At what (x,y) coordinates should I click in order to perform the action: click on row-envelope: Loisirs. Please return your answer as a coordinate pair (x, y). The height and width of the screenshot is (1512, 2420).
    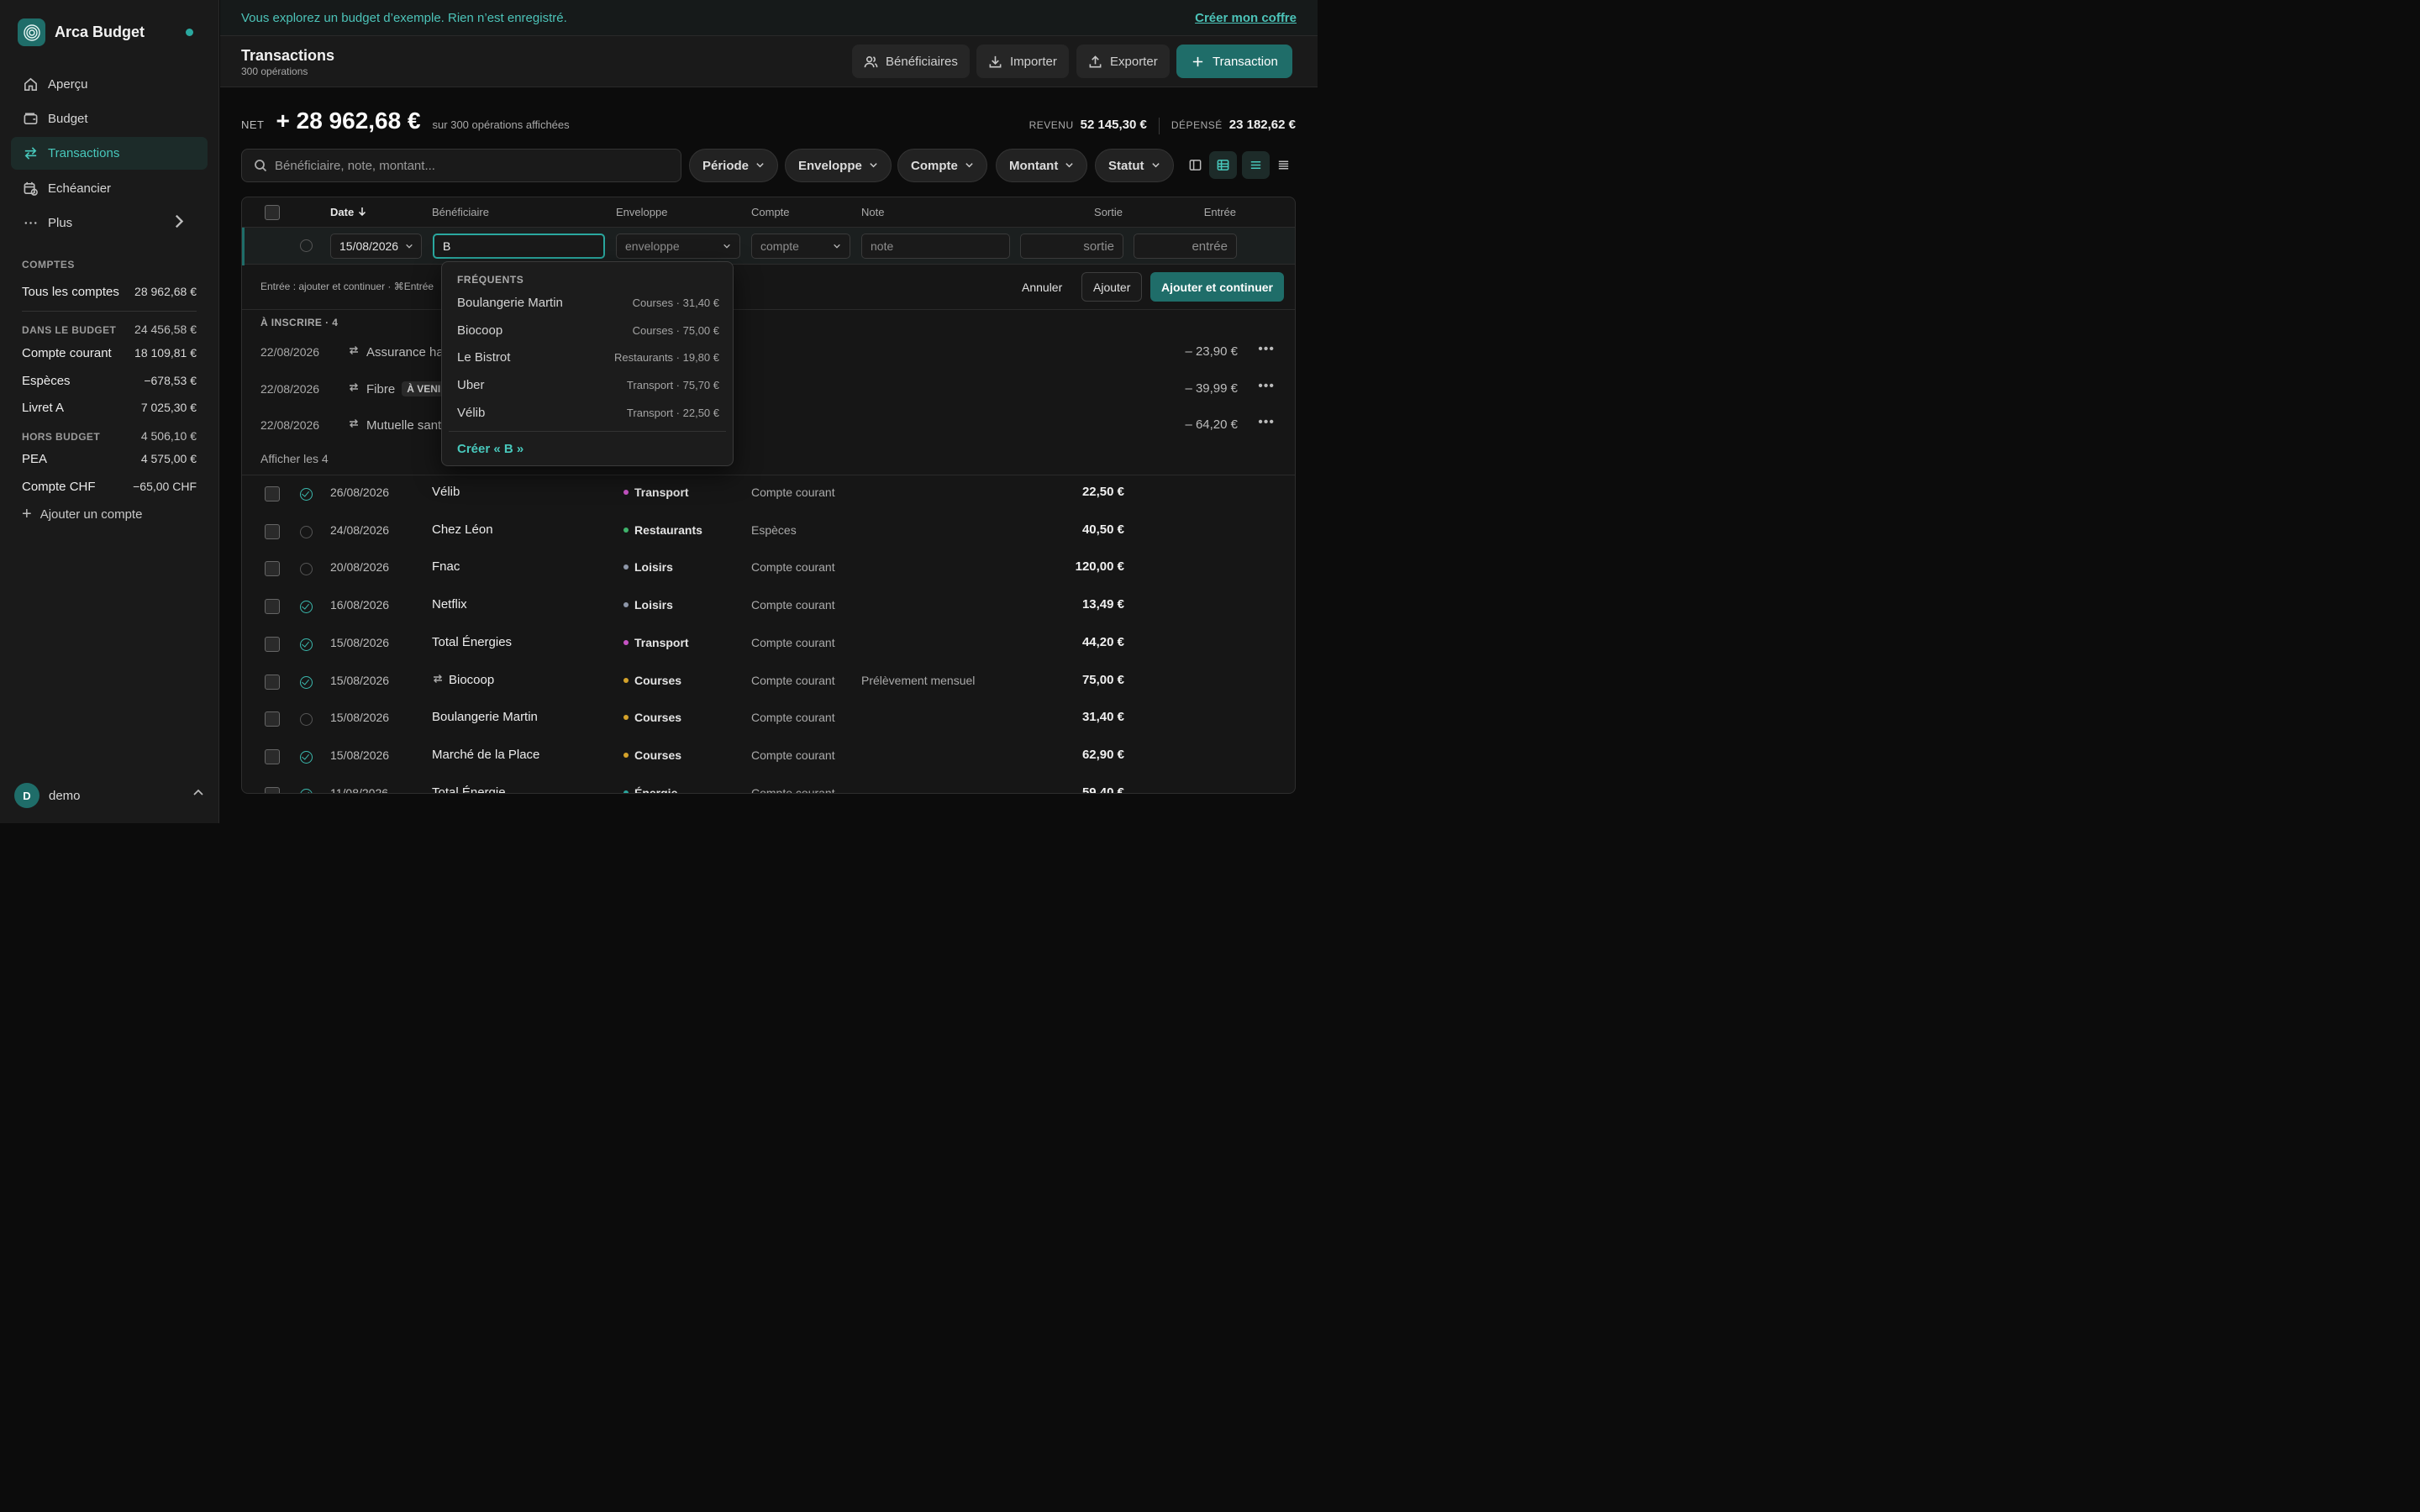
    Looking at the image, I should click on (648, 605).